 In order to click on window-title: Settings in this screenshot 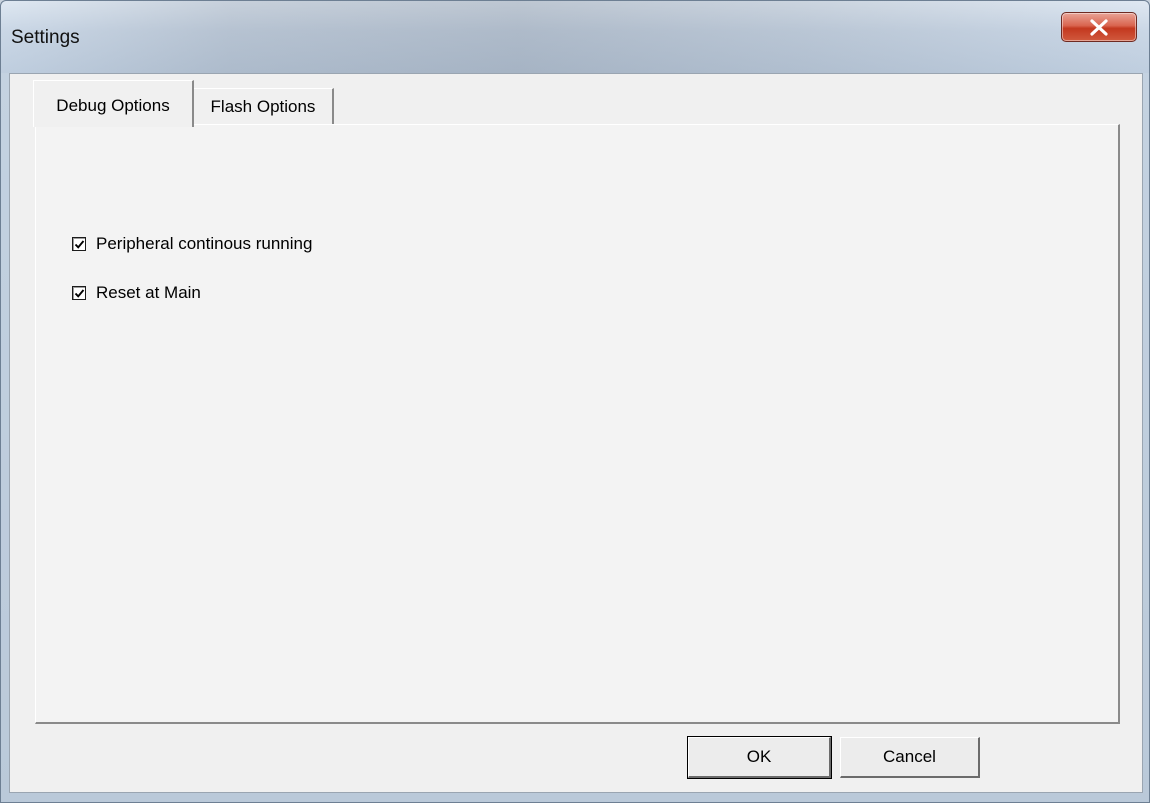, I will do `click(45, 37)`.